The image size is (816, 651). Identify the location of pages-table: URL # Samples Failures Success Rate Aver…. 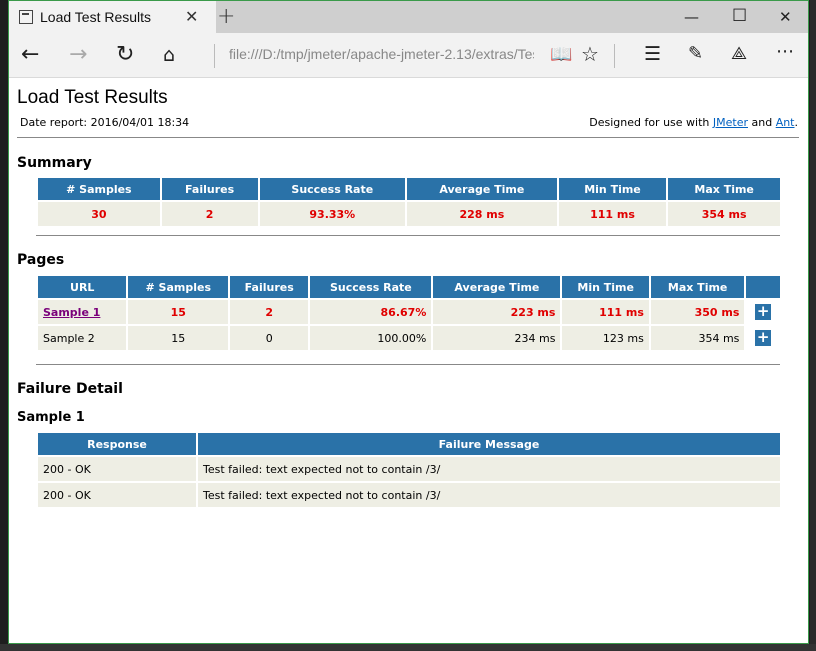
(409, 313).